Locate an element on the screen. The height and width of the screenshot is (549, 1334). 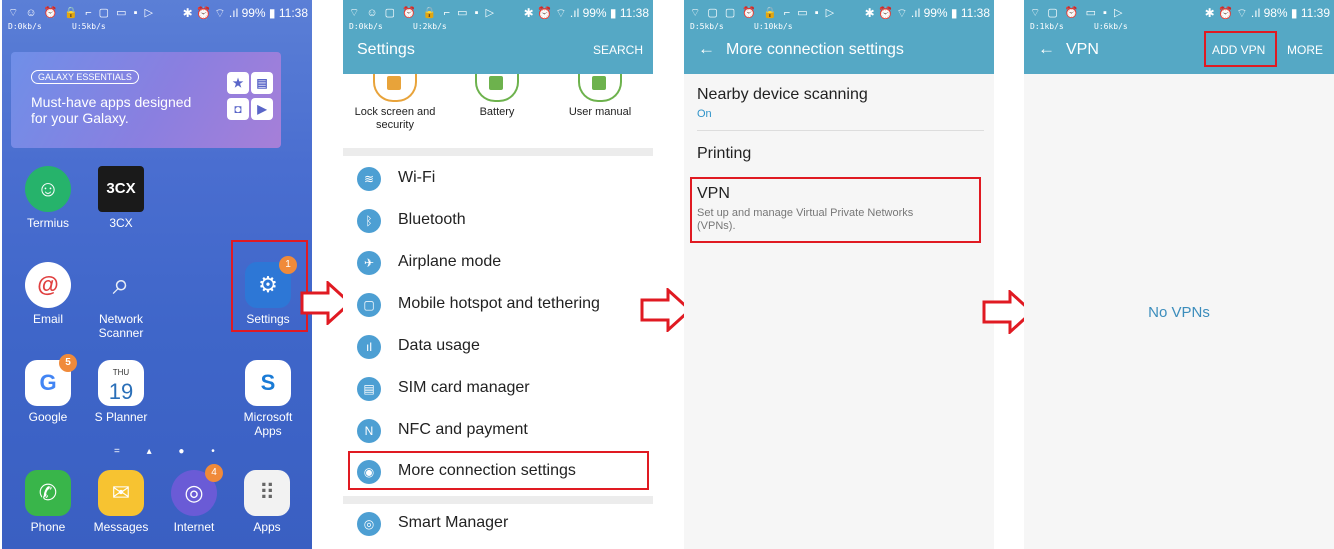
messages-icon: ✉ is located at coordinates (121, 493).